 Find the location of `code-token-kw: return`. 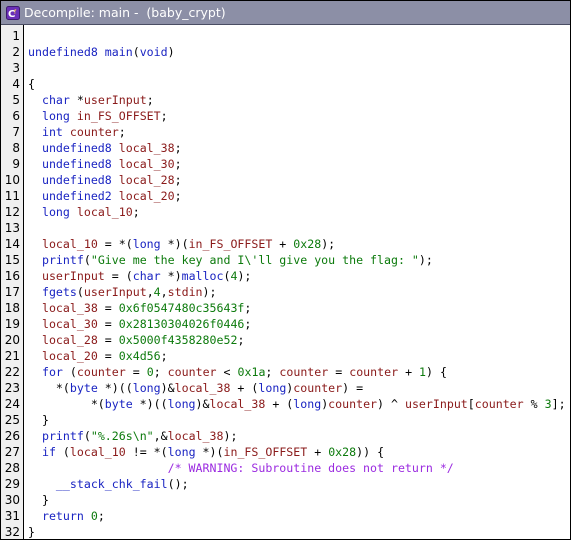

code-token-kw: return is located at coordinates (63, 516).